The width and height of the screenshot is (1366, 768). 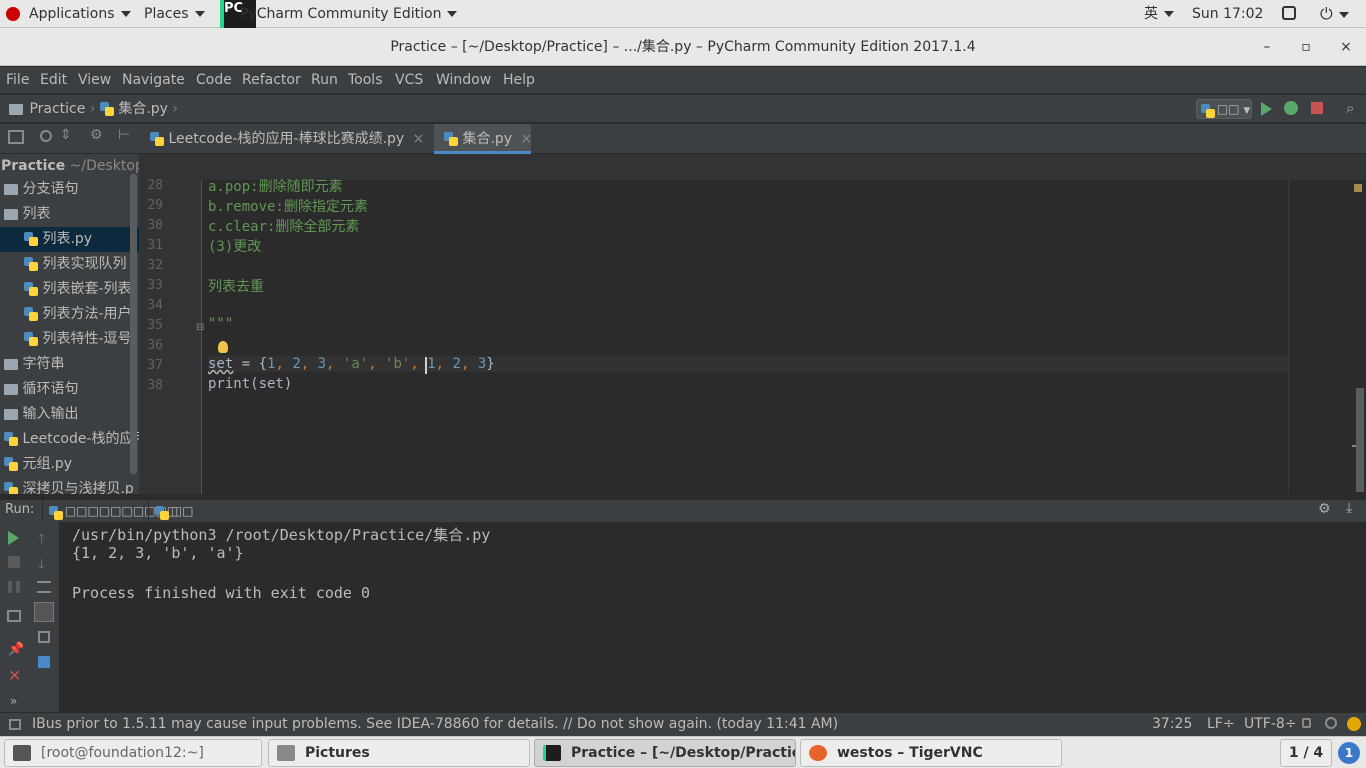 I want to click on arrow-down-icon: 🡓, so click(x=41, y=566).